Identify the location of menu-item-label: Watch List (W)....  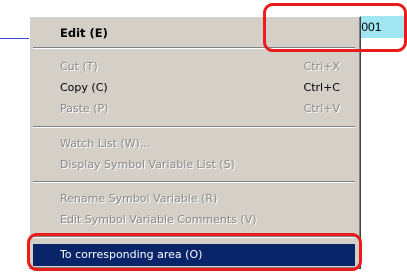
(105, 143).